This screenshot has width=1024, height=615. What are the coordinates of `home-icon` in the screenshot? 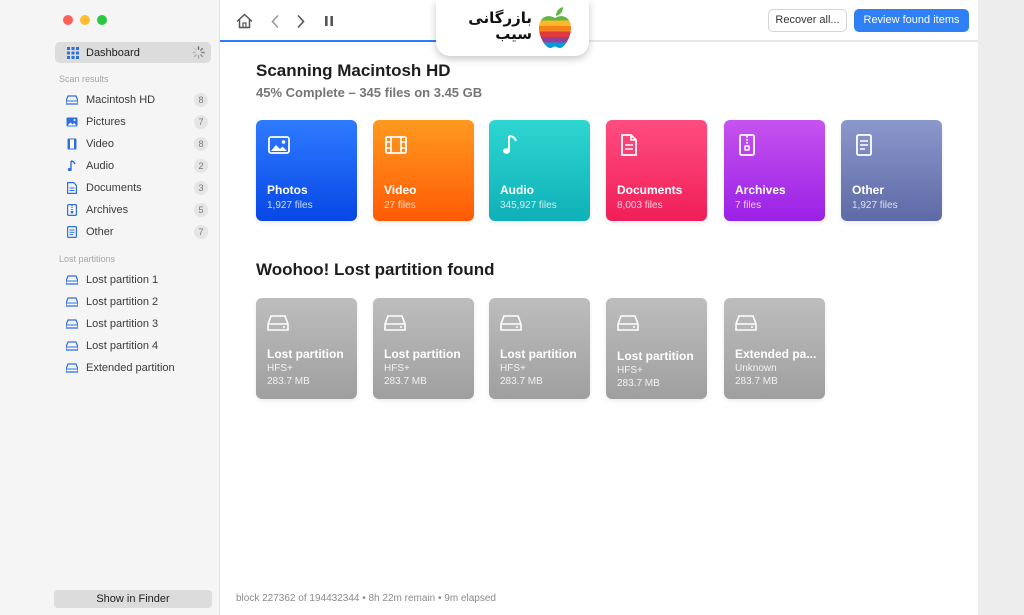 It's located at (244, 21).